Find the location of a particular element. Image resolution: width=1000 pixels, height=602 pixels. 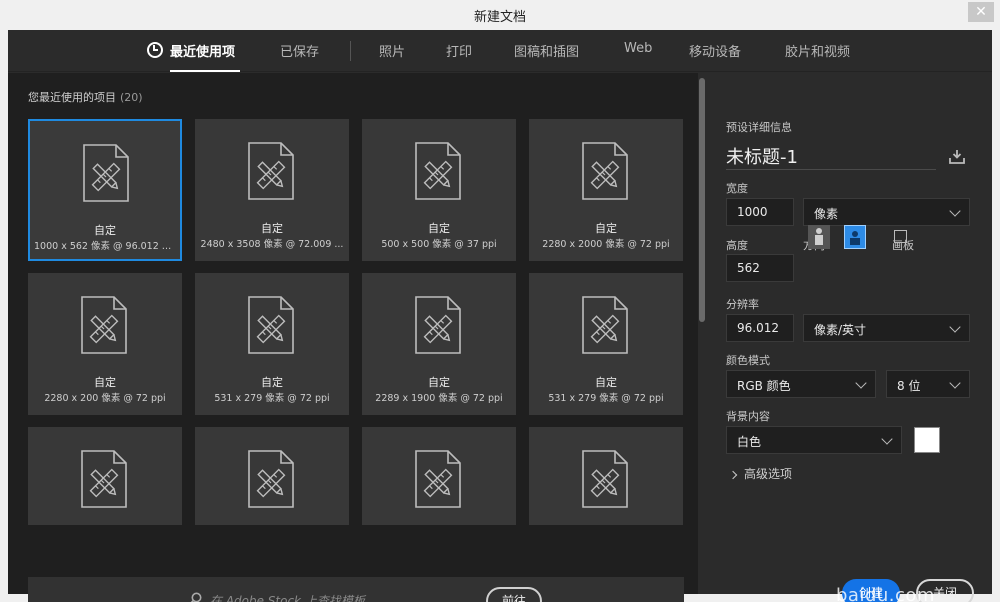

landscape-orientation-button is located at coordinates (855, 237).